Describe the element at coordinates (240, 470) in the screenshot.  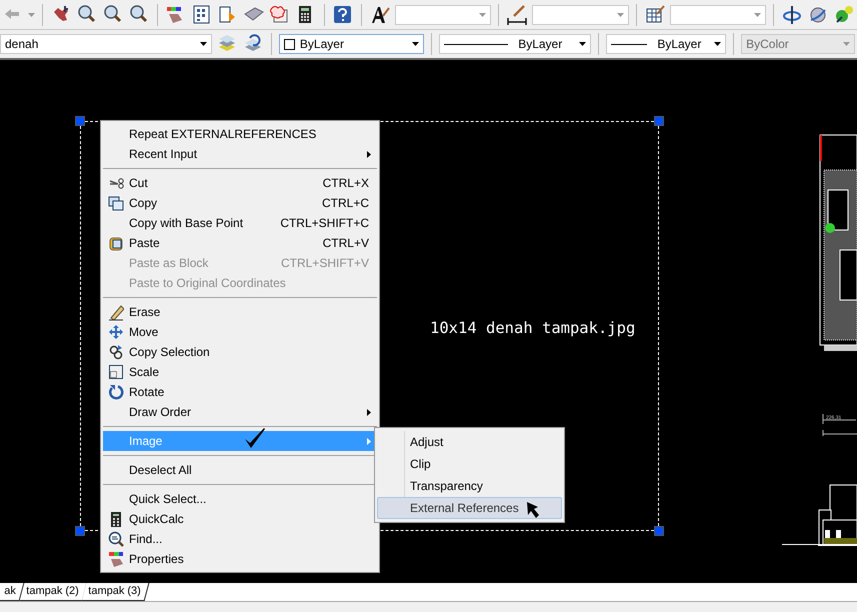
I see `menu-item: Deselect All` at that location.